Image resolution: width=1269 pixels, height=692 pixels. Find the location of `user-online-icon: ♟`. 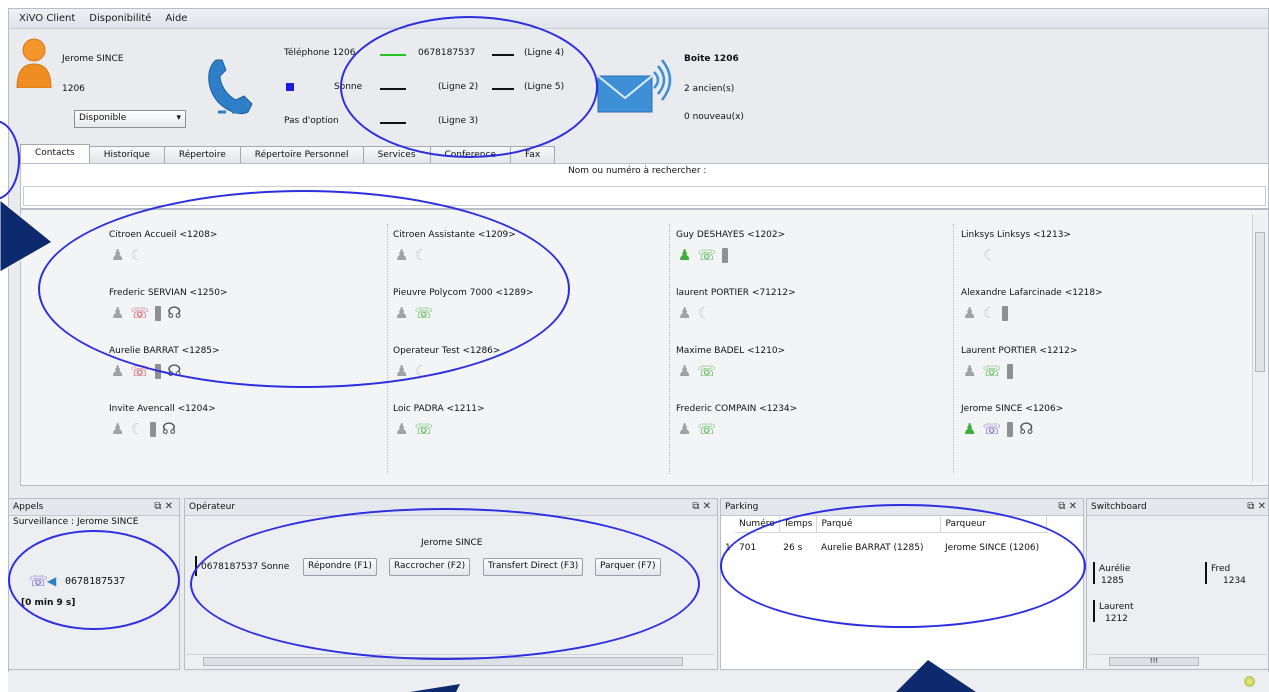

user-online-icon: ♟ is located at coordinates (685, 255).